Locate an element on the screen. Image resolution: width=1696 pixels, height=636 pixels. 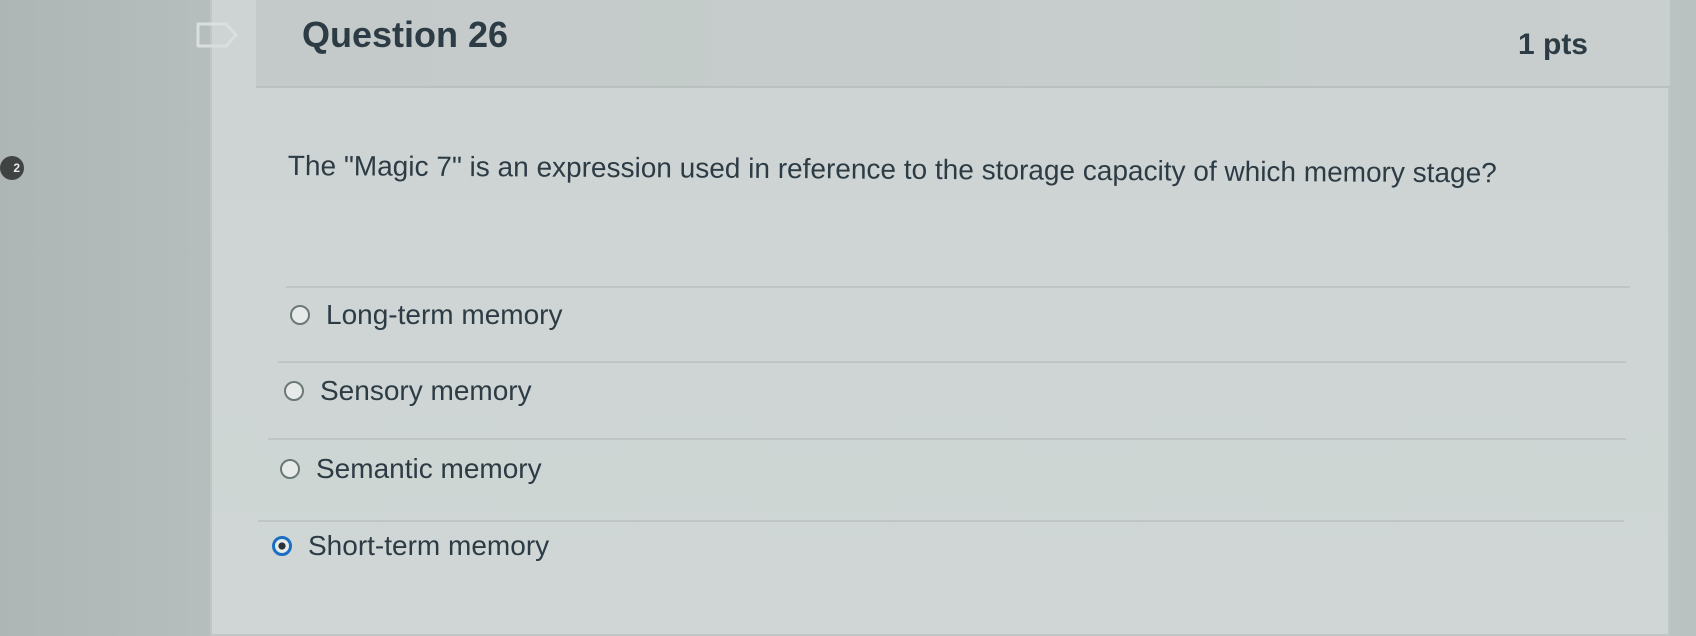
answer-label: Sensory memory is located at coordinates (426, 390).